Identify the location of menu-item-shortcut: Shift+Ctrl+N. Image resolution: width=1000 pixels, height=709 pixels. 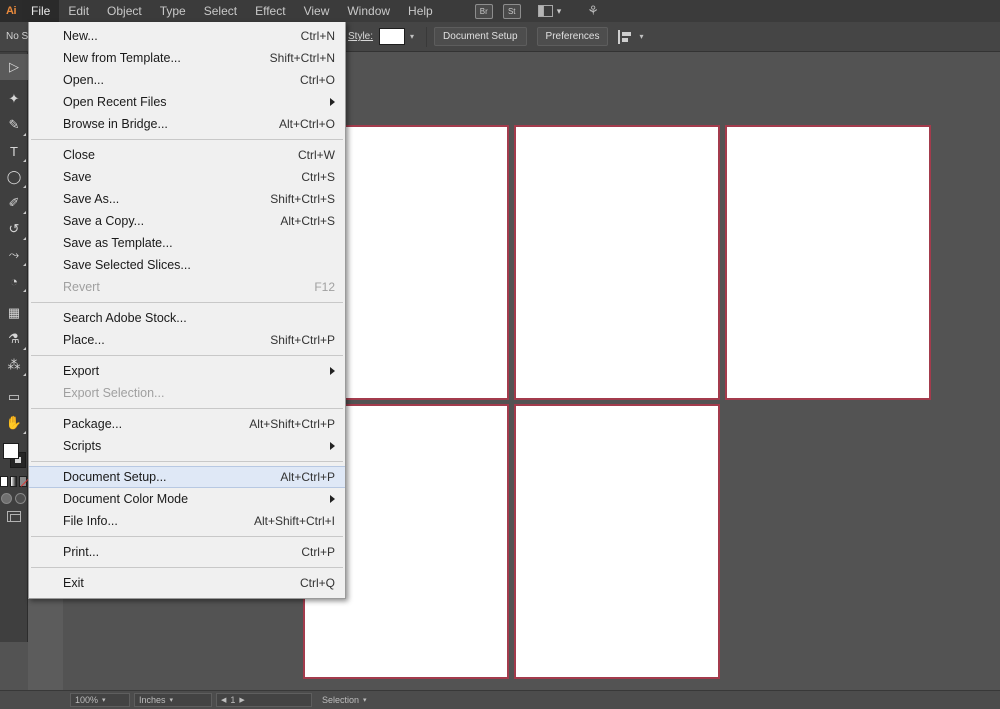
(302, 58).